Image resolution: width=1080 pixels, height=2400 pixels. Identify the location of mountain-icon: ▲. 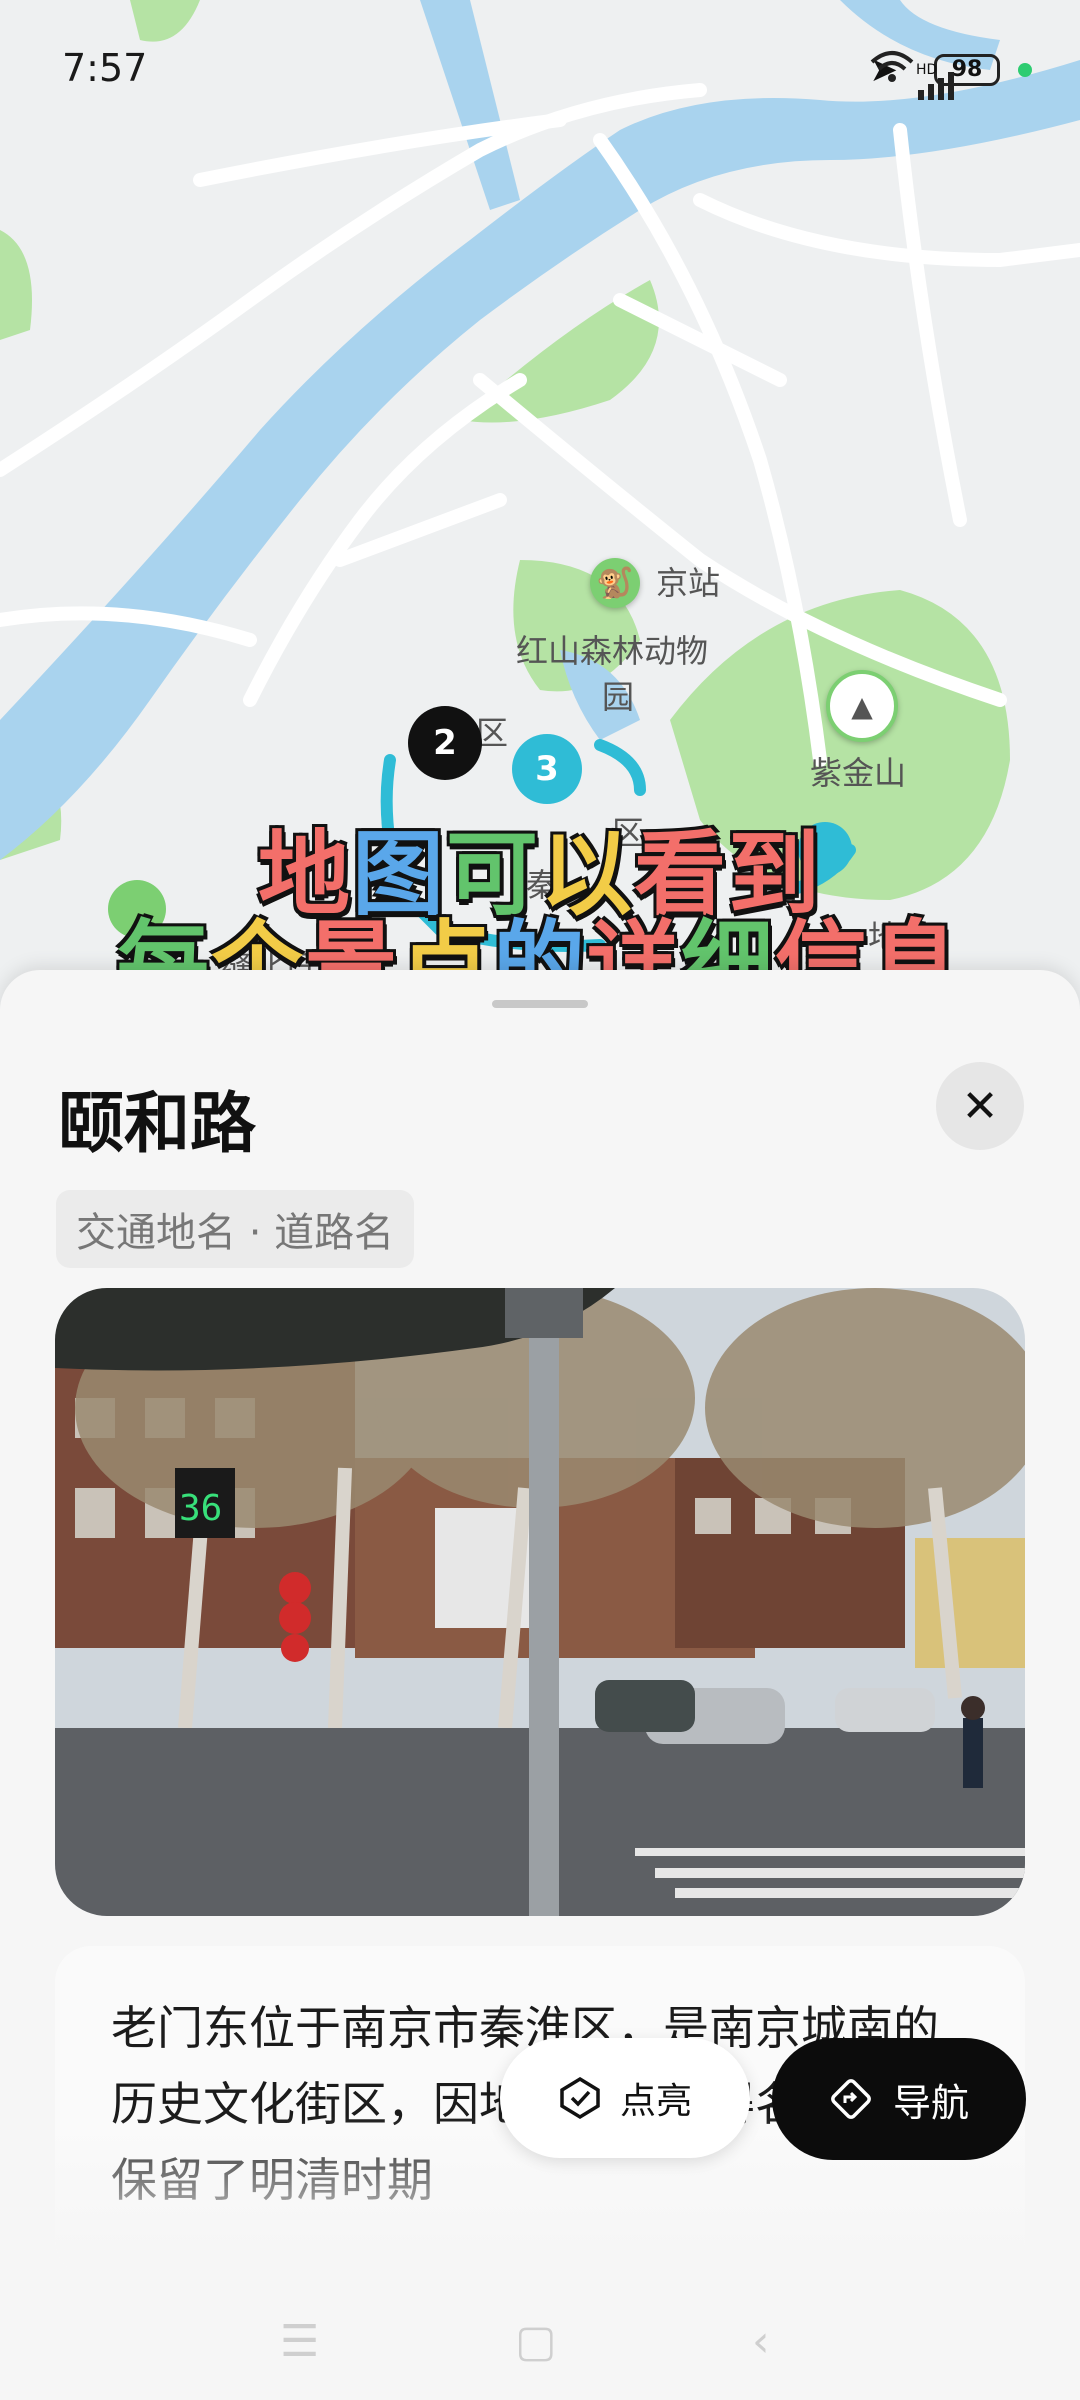
(862, 706).